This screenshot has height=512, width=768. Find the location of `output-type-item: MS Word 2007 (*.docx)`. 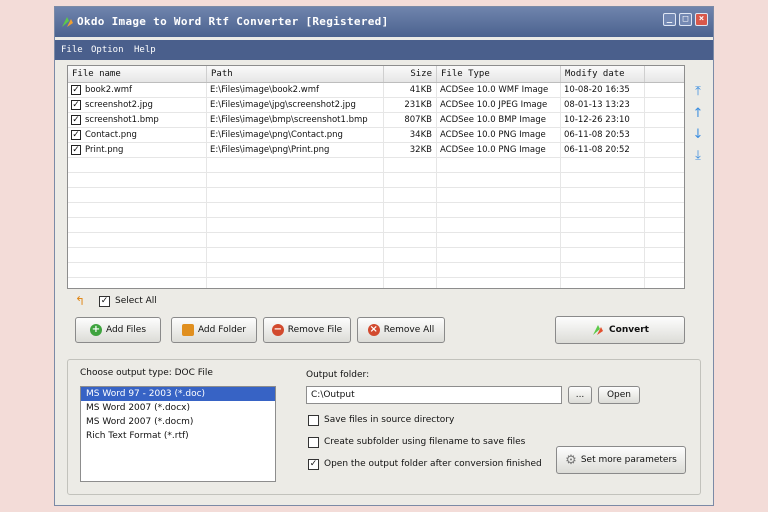

output-type-item: MS Word 2007 (*.docx) is located at coordinates (178, 408).